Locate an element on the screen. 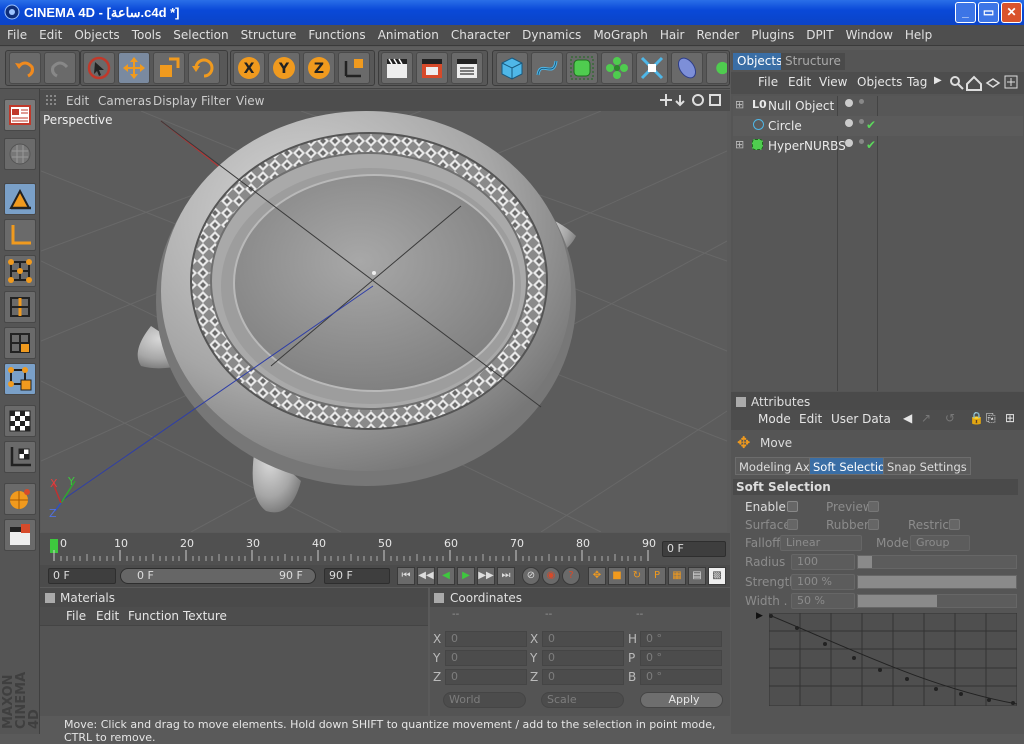 The height and width of the screenshot is (744, 1024). key-rotation-button: ↻ is located at coordinates (637, 576).